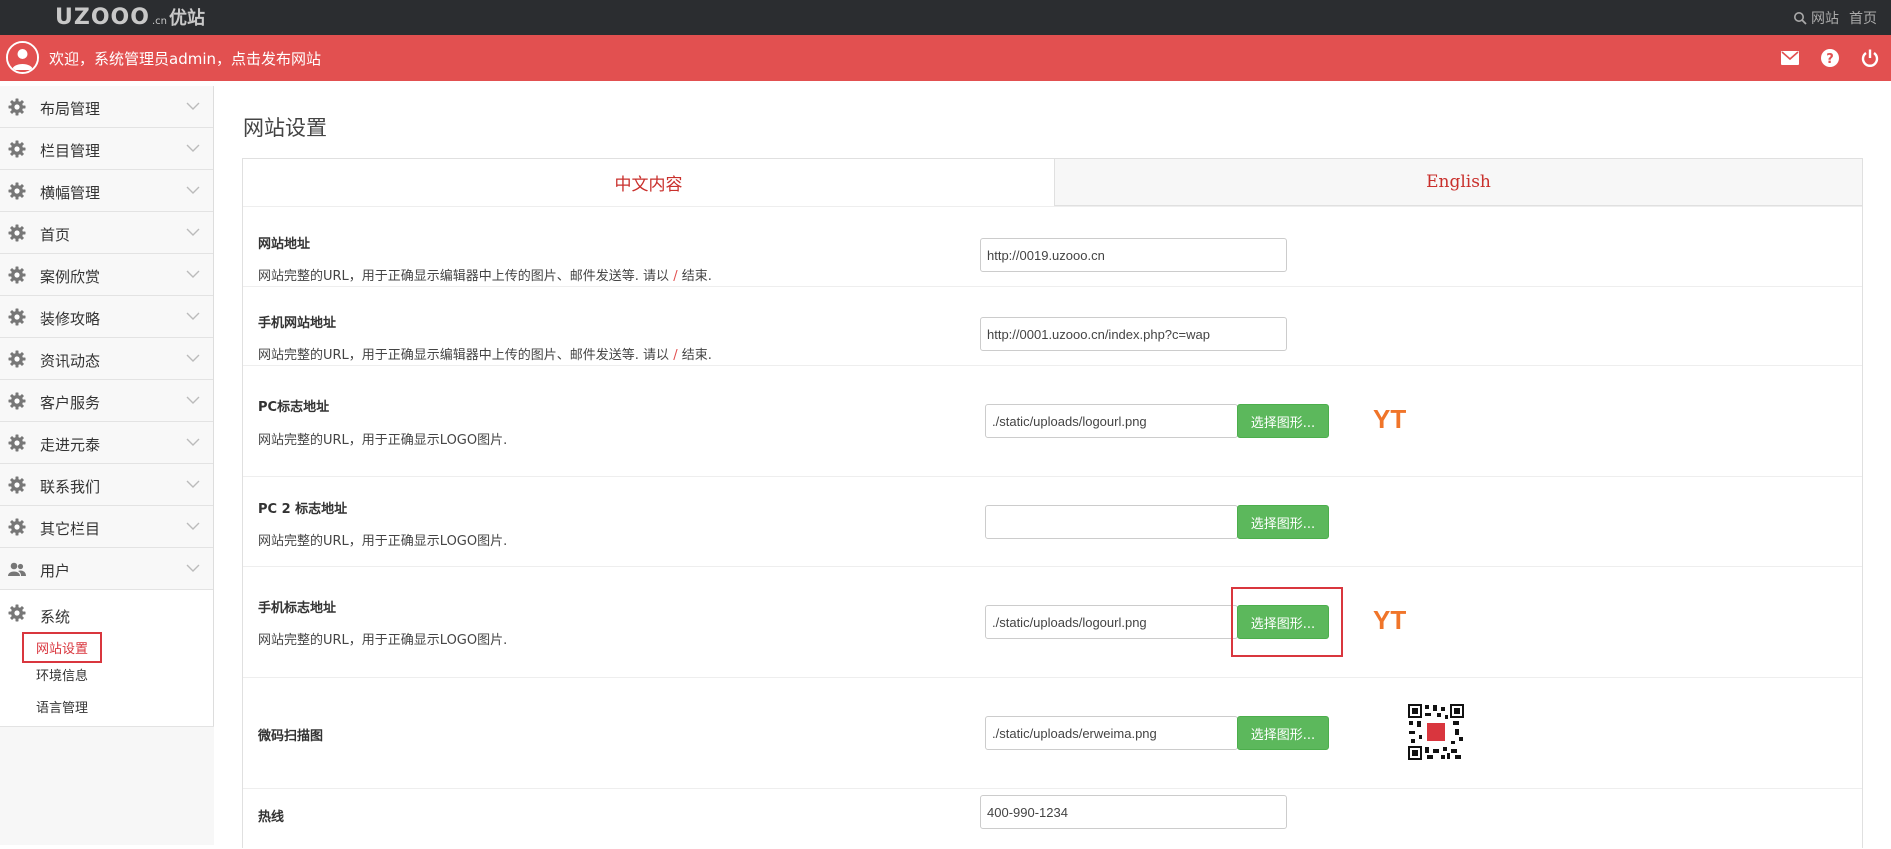 The image size is (1891, 849). I want to click on users-icon, so click(17, 569).